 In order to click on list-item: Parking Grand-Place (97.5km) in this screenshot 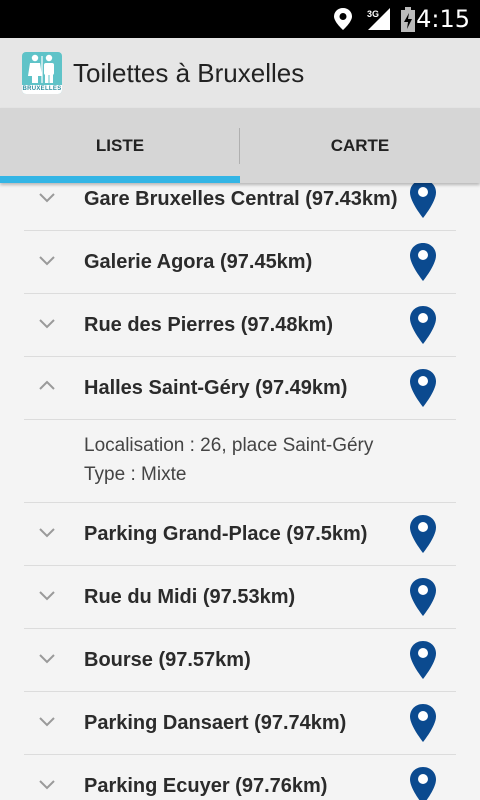, I will do `click(240, 534)`.